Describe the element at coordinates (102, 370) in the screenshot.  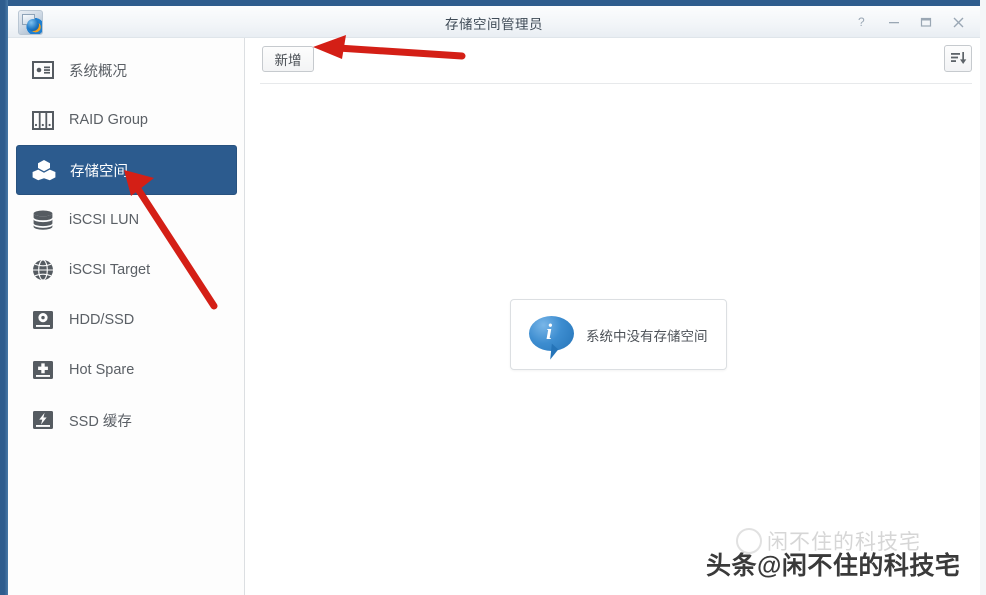
I see `sidebar-item-label: Hot Spare` at that location.